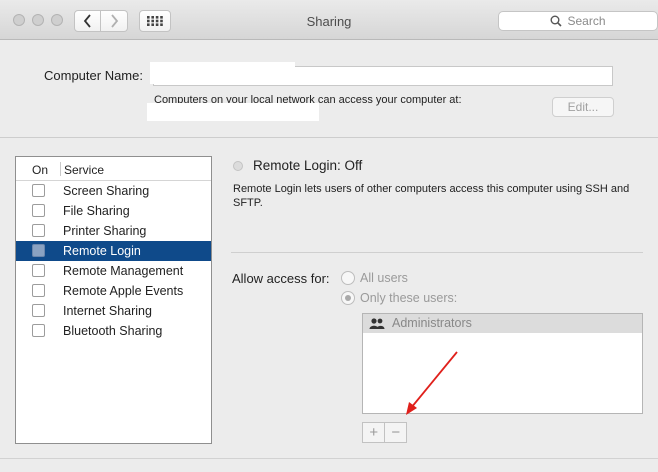 This screenshot has height=472, width=658. Describe the element at coordinates (93, 75) in the screenshot. I see `computer-name-label: Computer Name:` at that location.